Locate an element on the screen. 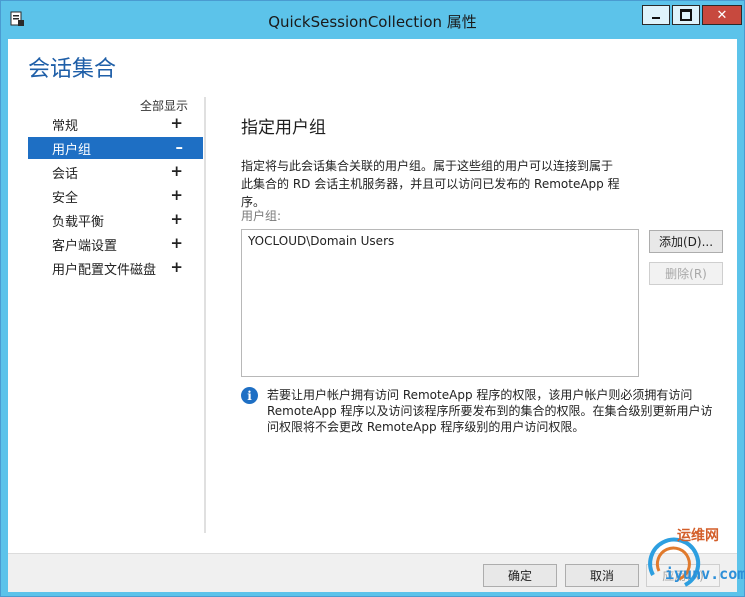  pane-divider is located at coordinates (205, 315).